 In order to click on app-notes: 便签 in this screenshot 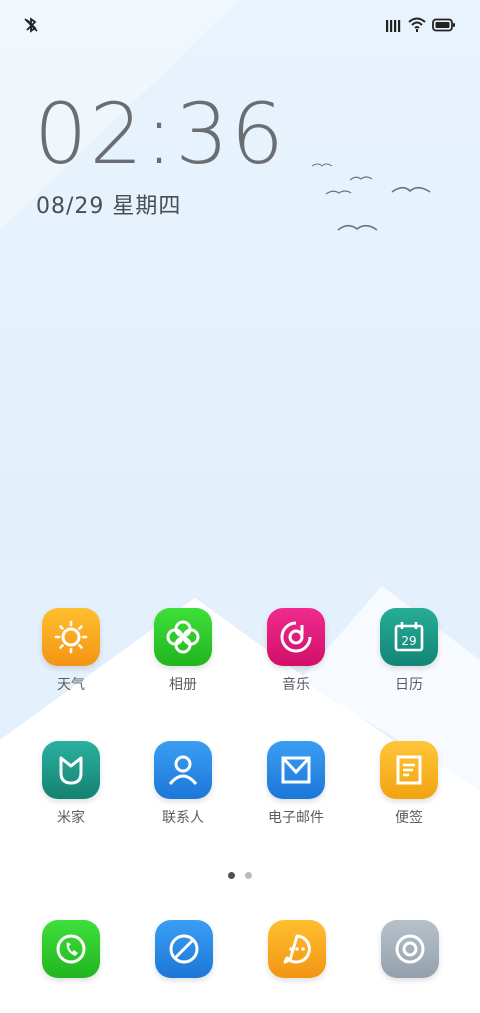, I will do `click(409, 784)`.